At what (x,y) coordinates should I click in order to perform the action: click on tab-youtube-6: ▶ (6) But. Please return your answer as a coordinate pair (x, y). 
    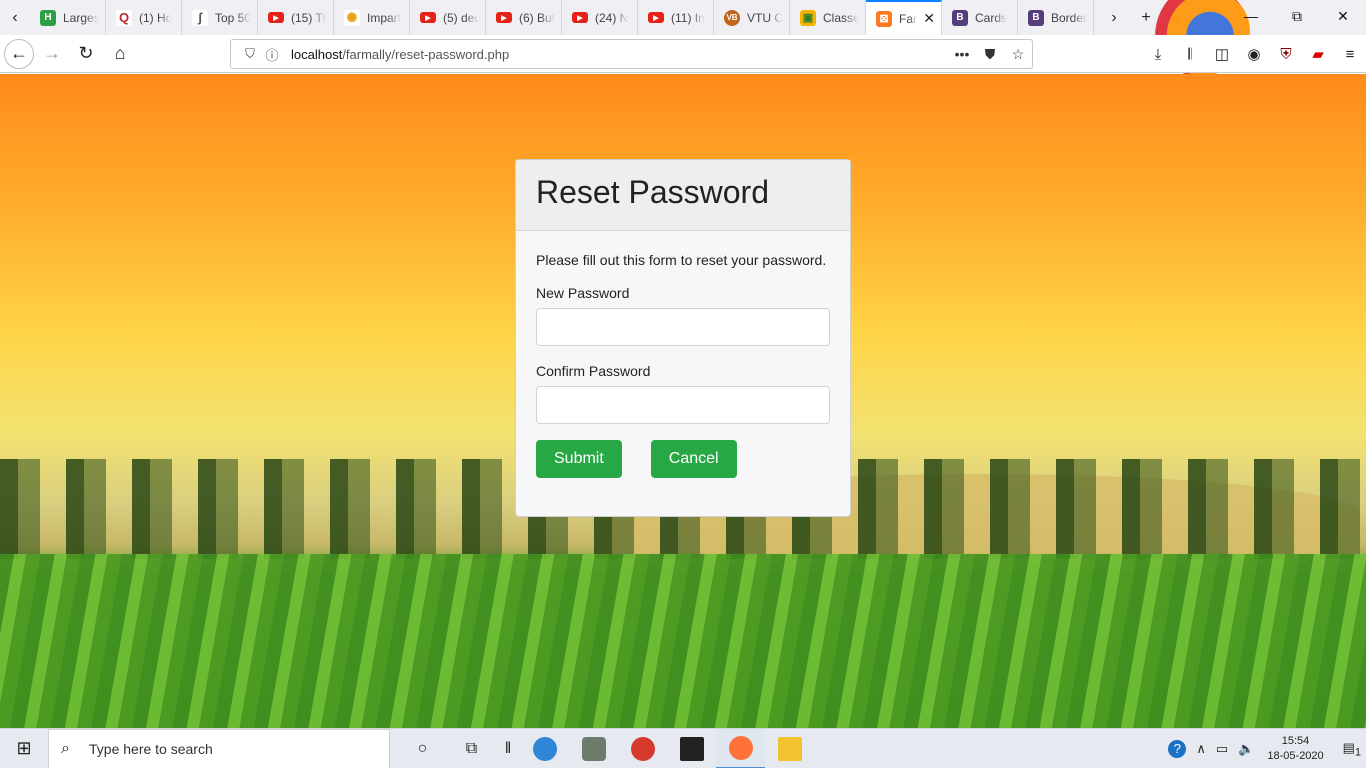
    Looking at the image, I should click on (524, 17).